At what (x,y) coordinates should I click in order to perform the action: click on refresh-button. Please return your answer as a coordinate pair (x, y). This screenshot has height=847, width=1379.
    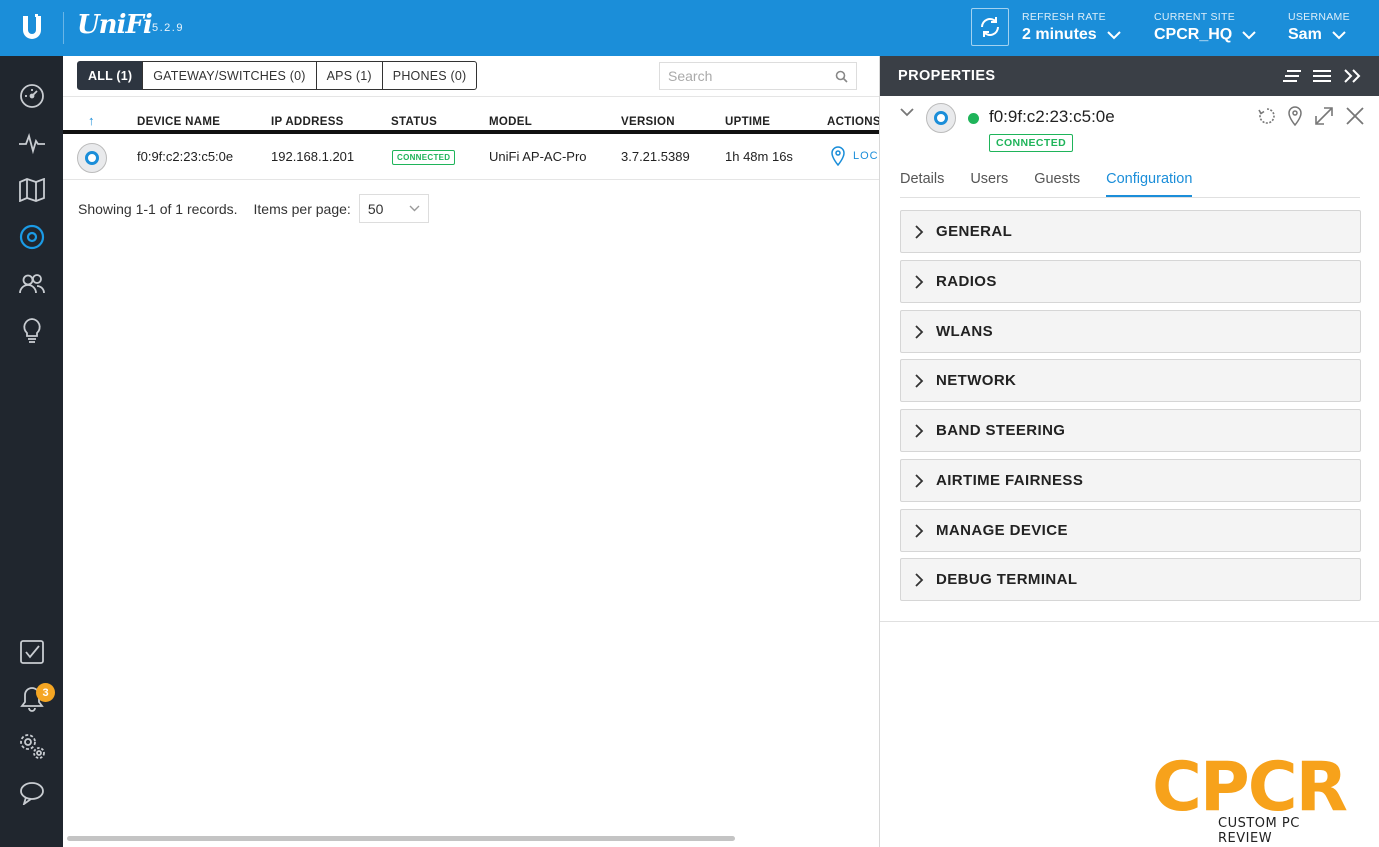
    Looking at the image, I should click on (990, 27).